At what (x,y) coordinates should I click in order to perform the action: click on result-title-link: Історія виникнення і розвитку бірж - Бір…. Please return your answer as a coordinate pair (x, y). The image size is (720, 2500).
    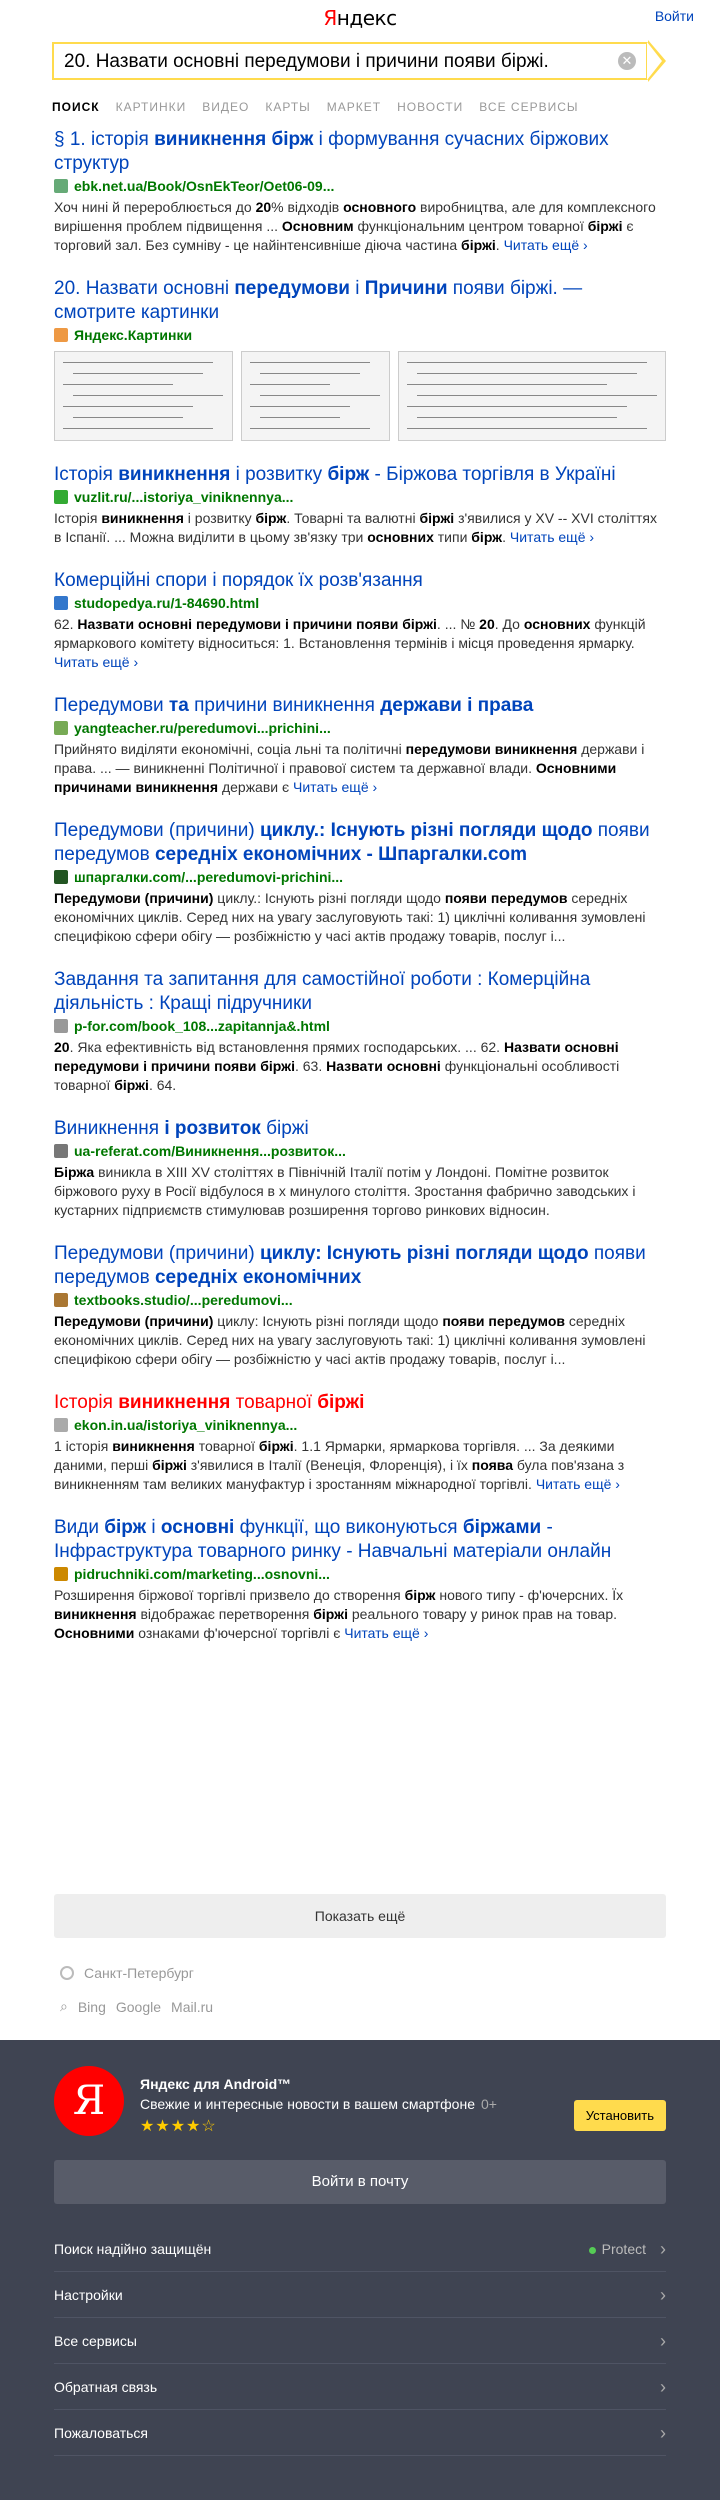
    Looking at the image, I should click on (360, 475).